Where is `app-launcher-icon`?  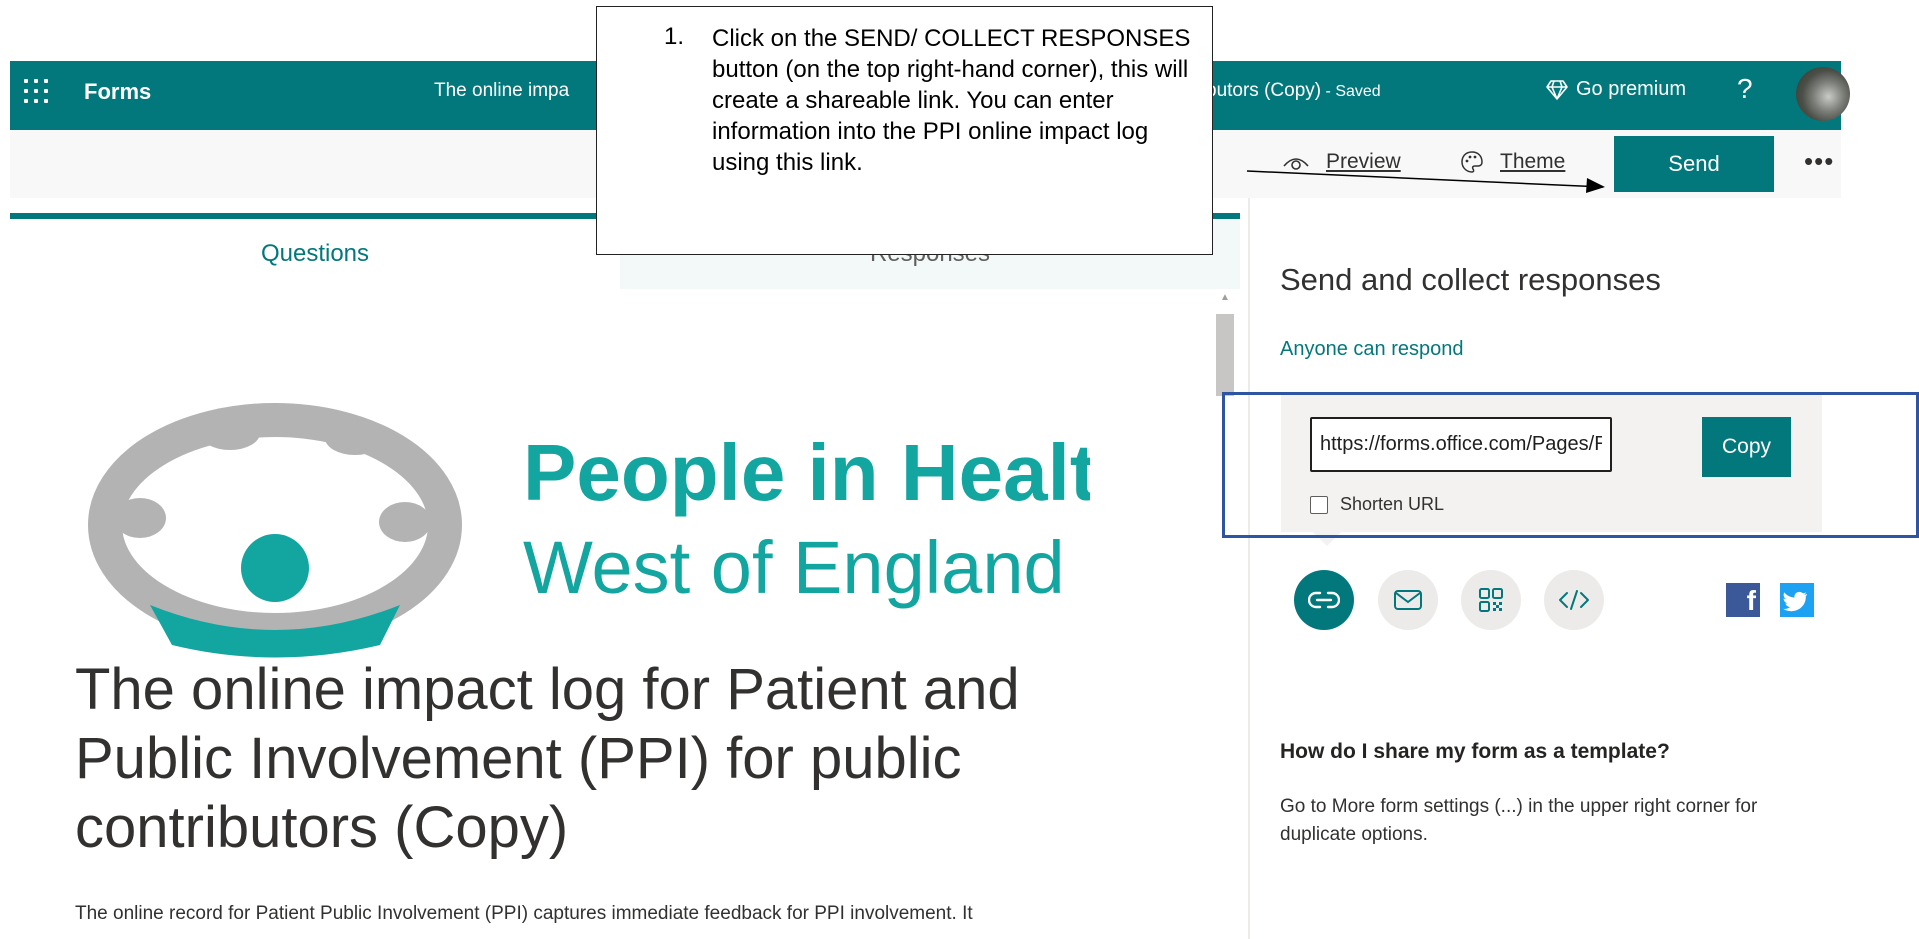
app-launcher-icon is located at coordinates (37, 92).